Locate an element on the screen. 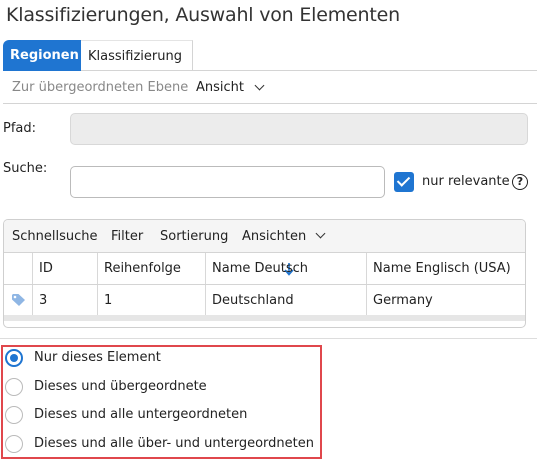 The height and width of the screenshot is (461, 537). option-label: Nur dieses Element is located at coordinates (97, 357).